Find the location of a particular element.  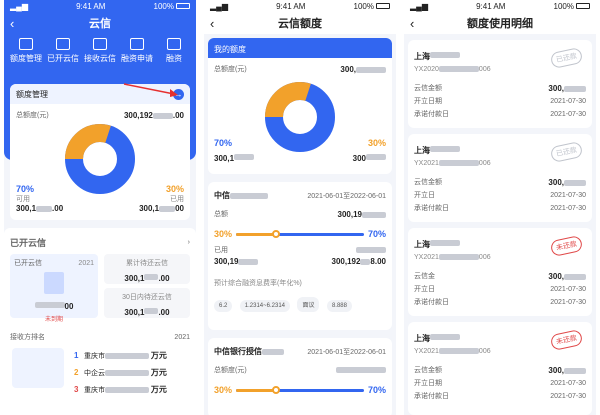

page-title: 云信额度 is located at coordinates (300, 24).